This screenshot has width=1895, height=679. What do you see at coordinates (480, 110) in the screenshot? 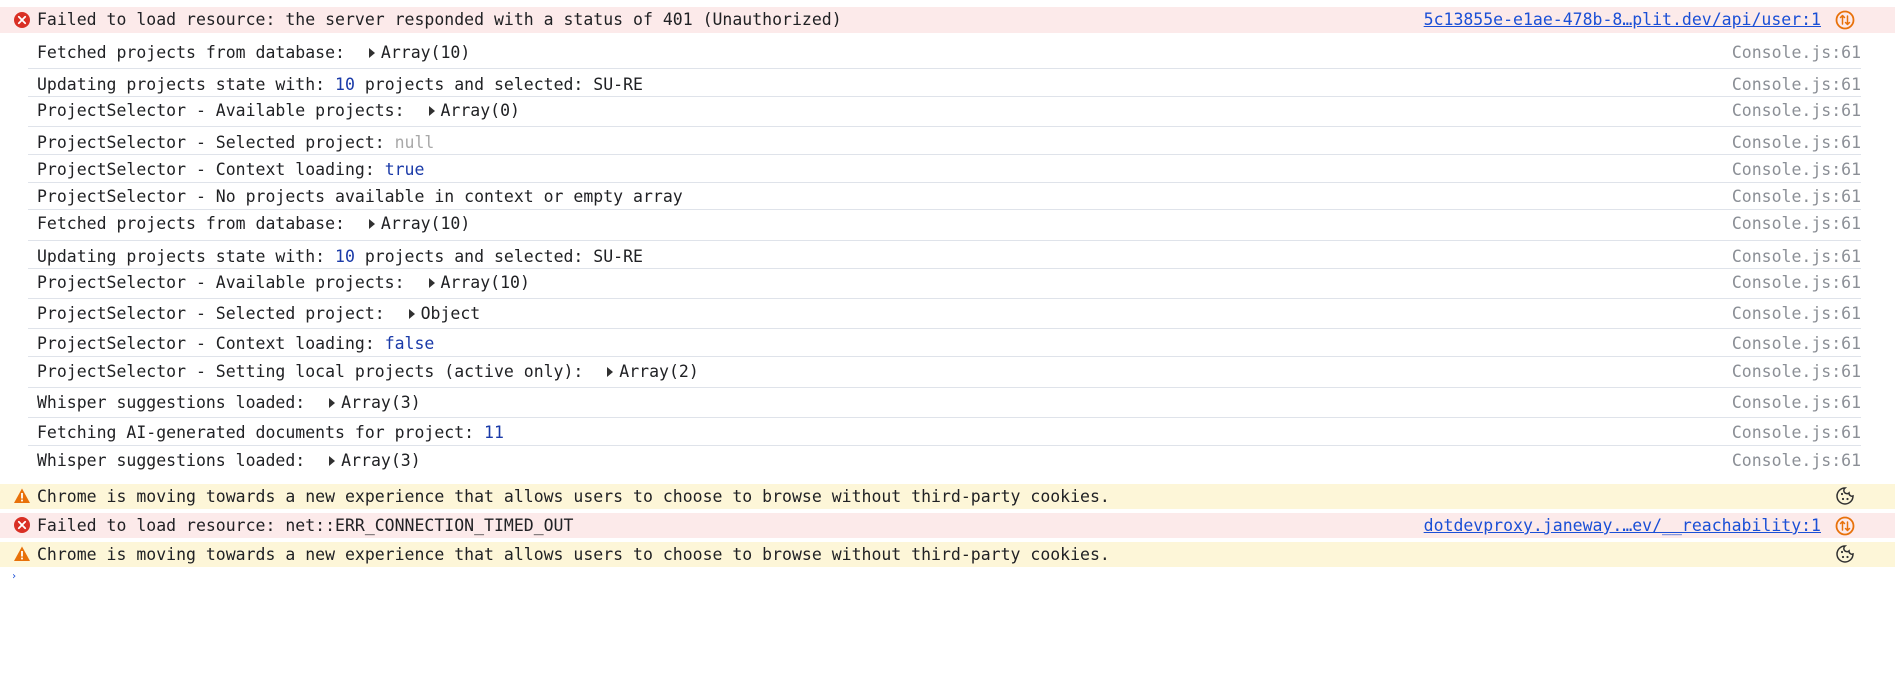
I see `object-preview: Array(0)` at bounding box center [480, 110].